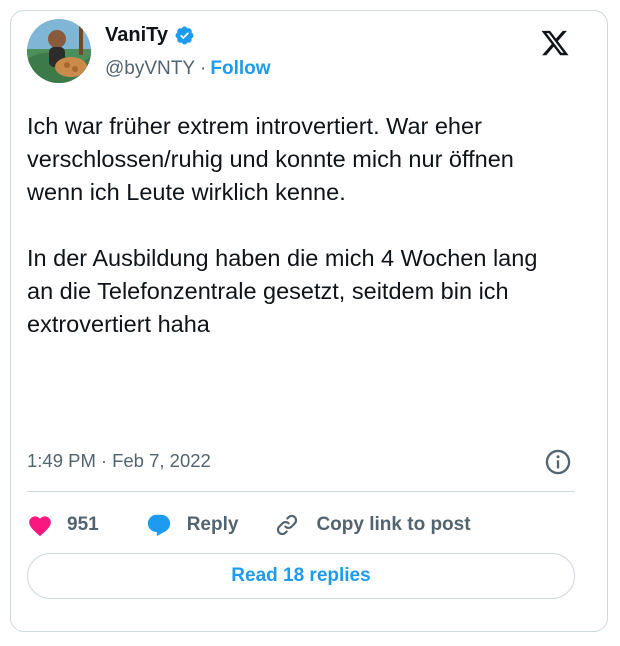 The height and width of the screenshot is (646, 620). Describe the element at coordinates (287, 525) in the screenshot. I see `link-icon` at that location.